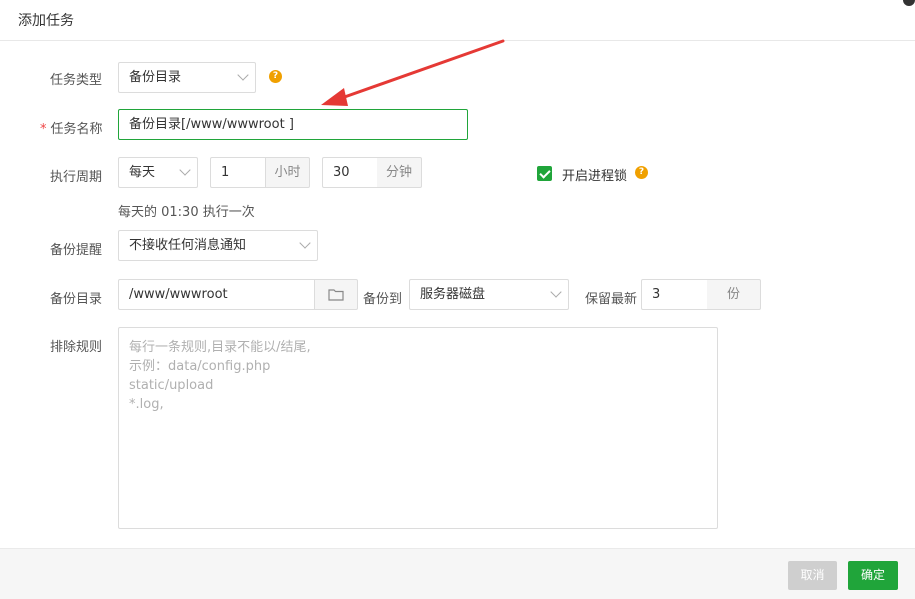  What do you see at coordinates (909, 3) in the screenshot?
I see `close-icon` at bounding box center [909, 3].